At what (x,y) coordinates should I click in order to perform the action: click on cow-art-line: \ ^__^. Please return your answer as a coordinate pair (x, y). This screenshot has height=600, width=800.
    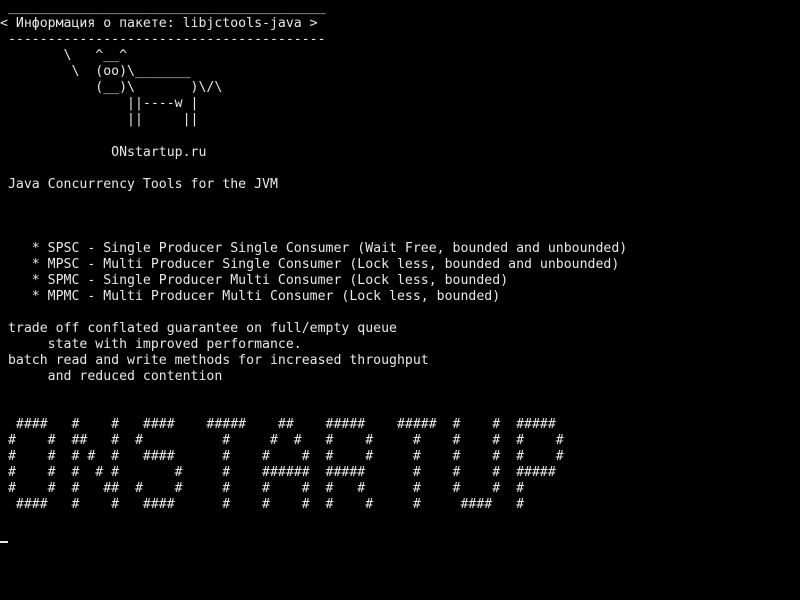
    Looking at the image, I should click on (64, 55).